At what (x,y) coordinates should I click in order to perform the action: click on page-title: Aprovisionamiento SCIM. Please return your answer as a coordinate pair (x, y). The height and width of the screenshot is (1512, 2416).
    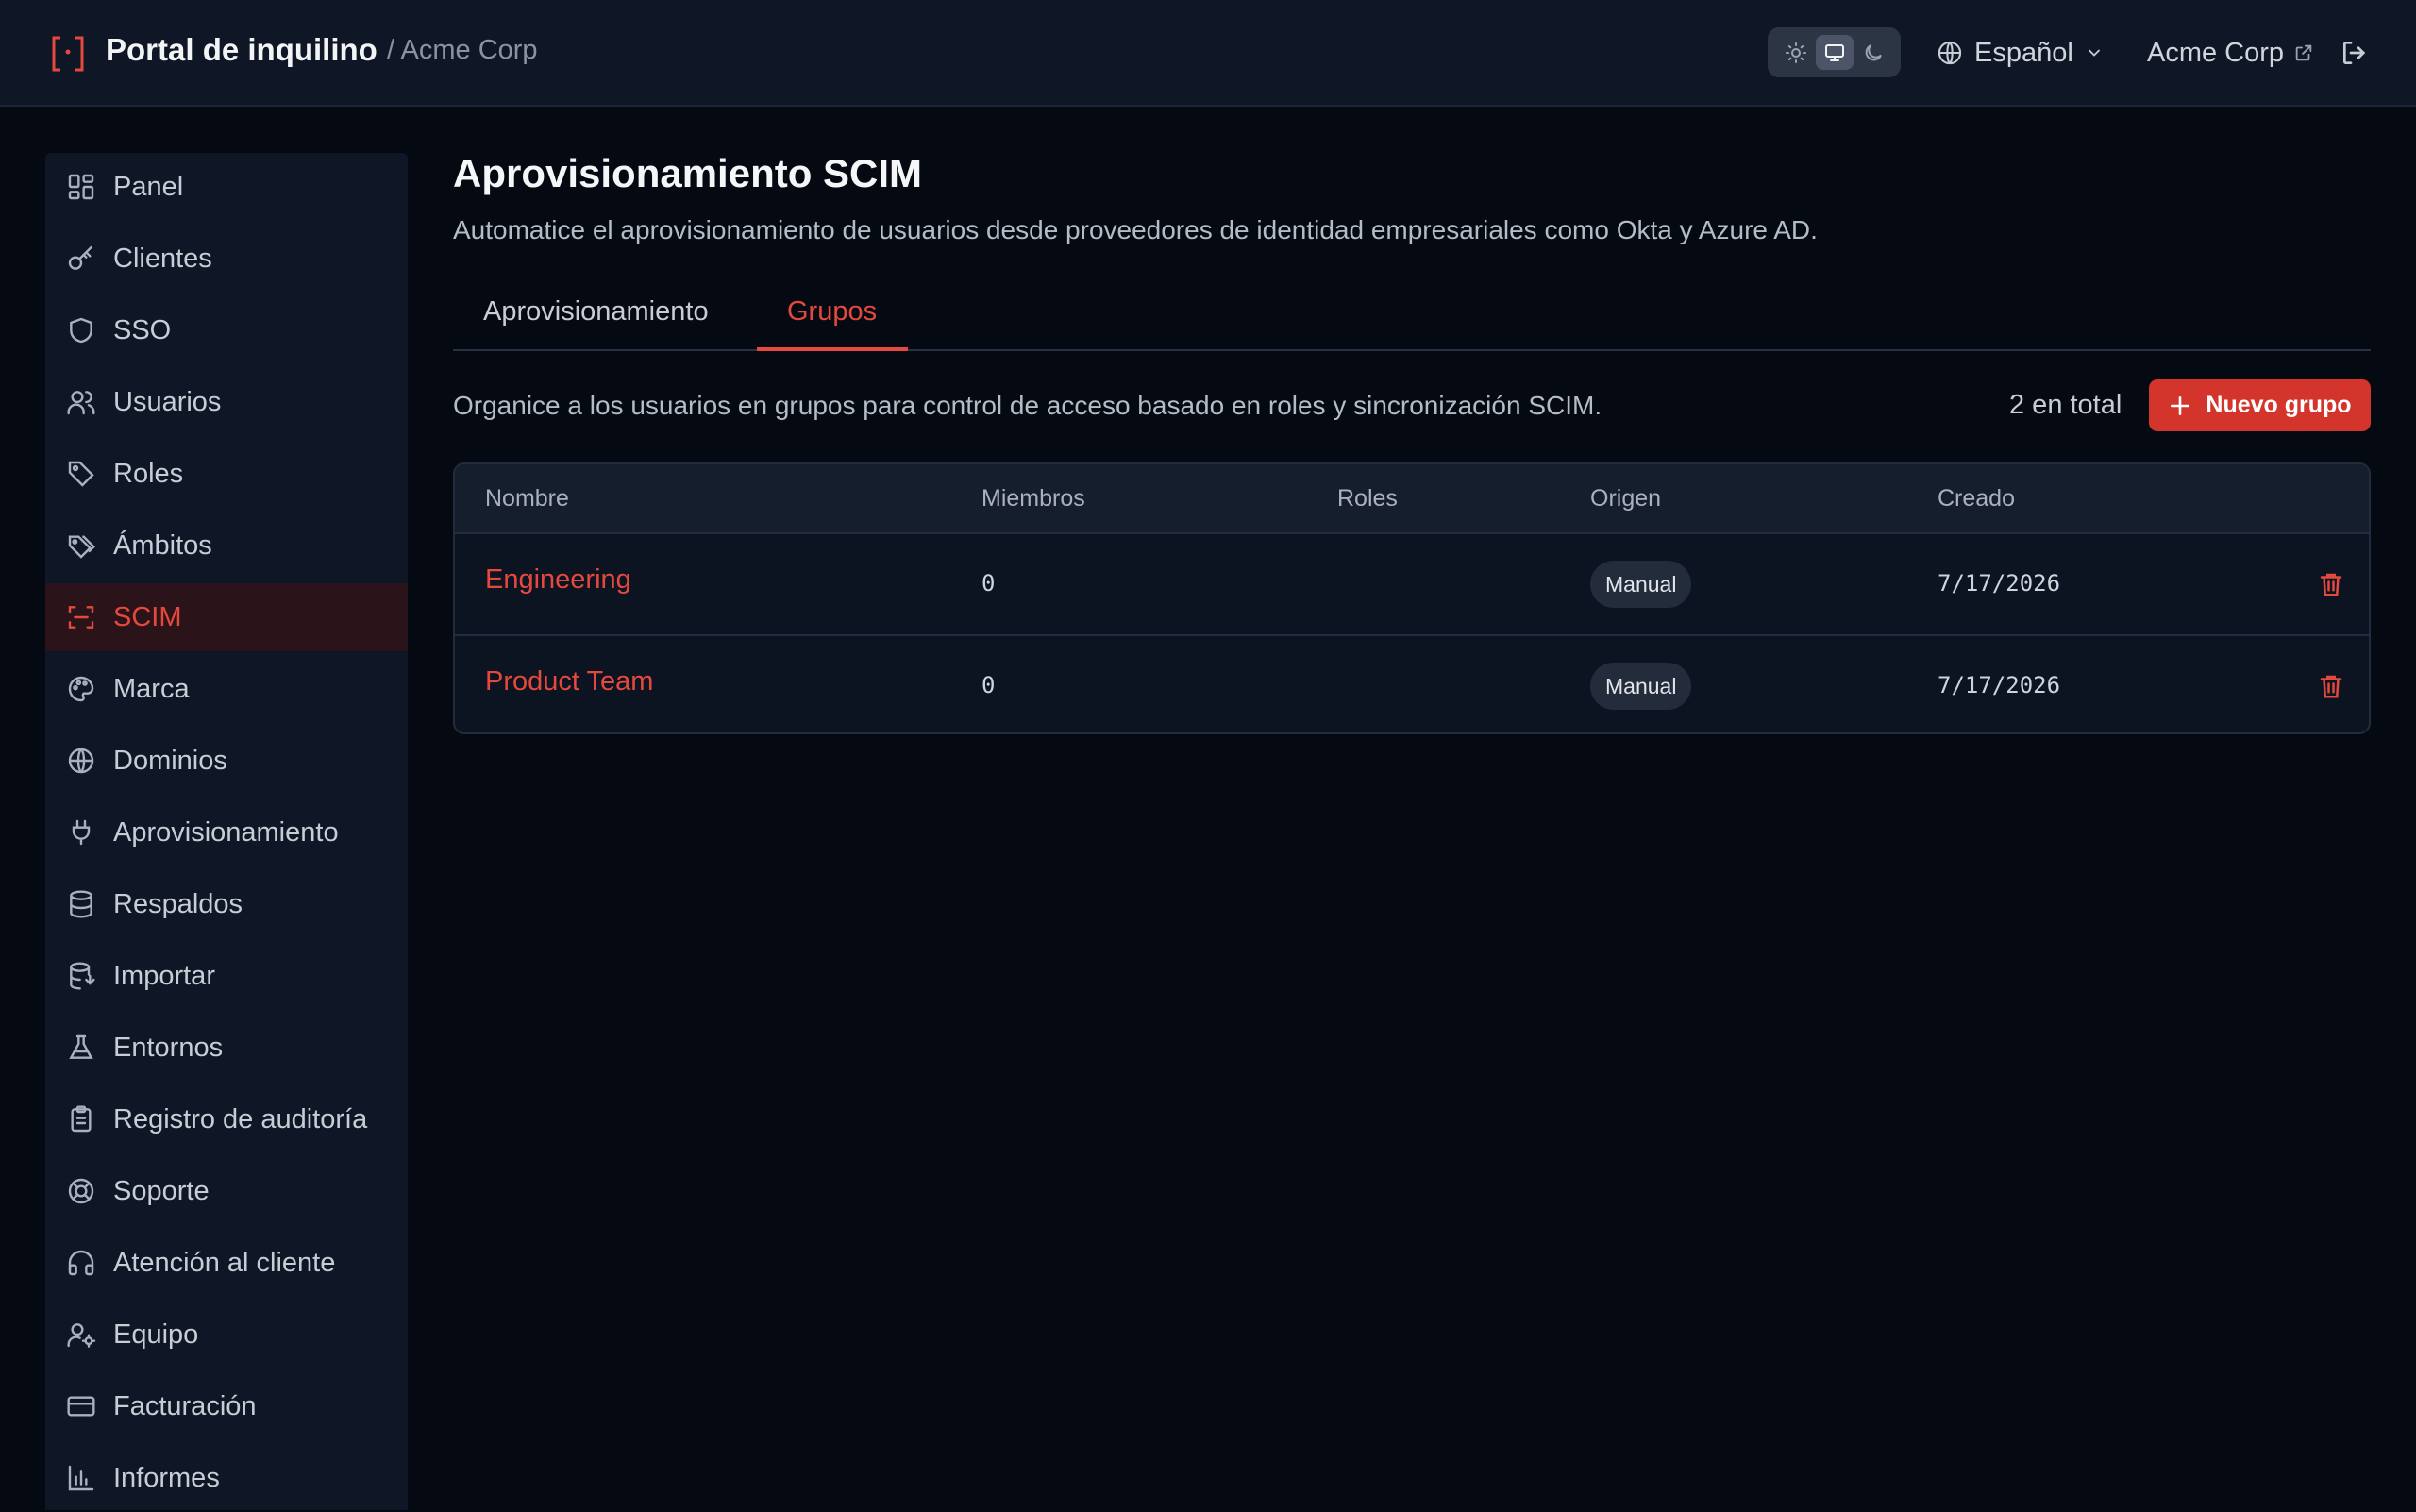
    Looking at the image, I should click on (688, 173).